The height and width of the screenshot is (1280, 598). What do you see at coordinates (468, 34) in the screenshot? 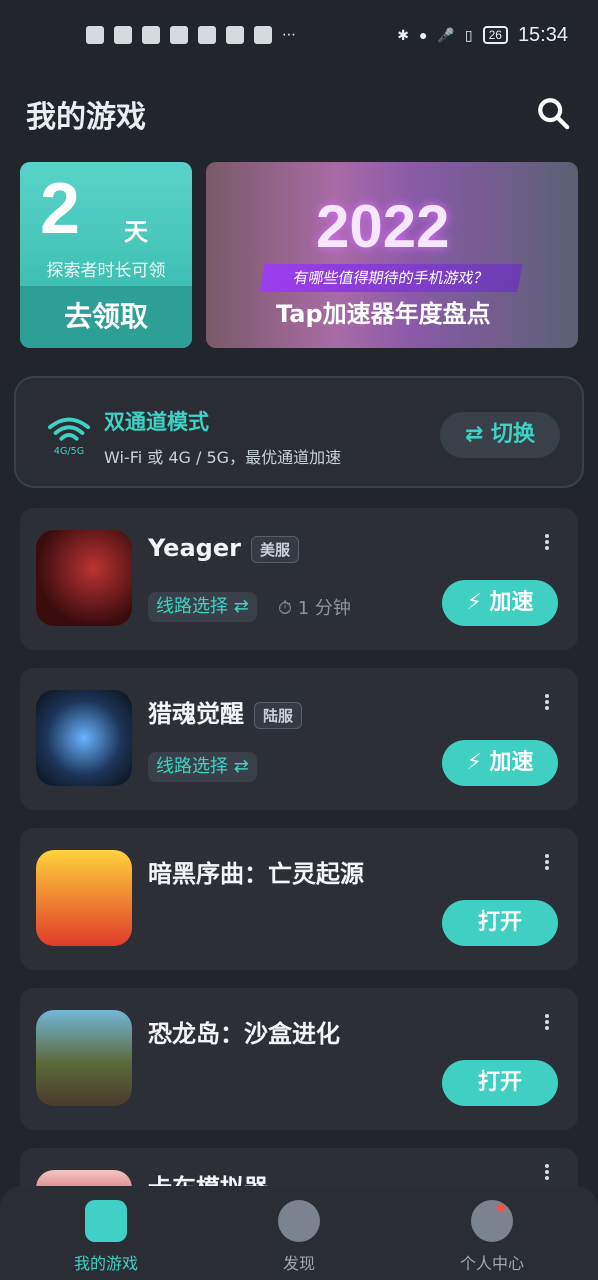
I see `vibrate-icon: ▯` at bounding box center [468, 34].